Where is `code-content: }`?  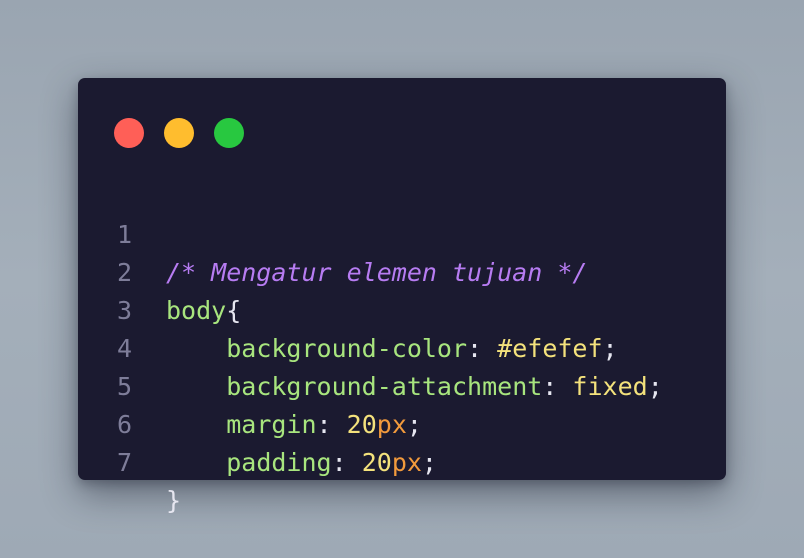 code-content: } is located at coordinates (173, 501).